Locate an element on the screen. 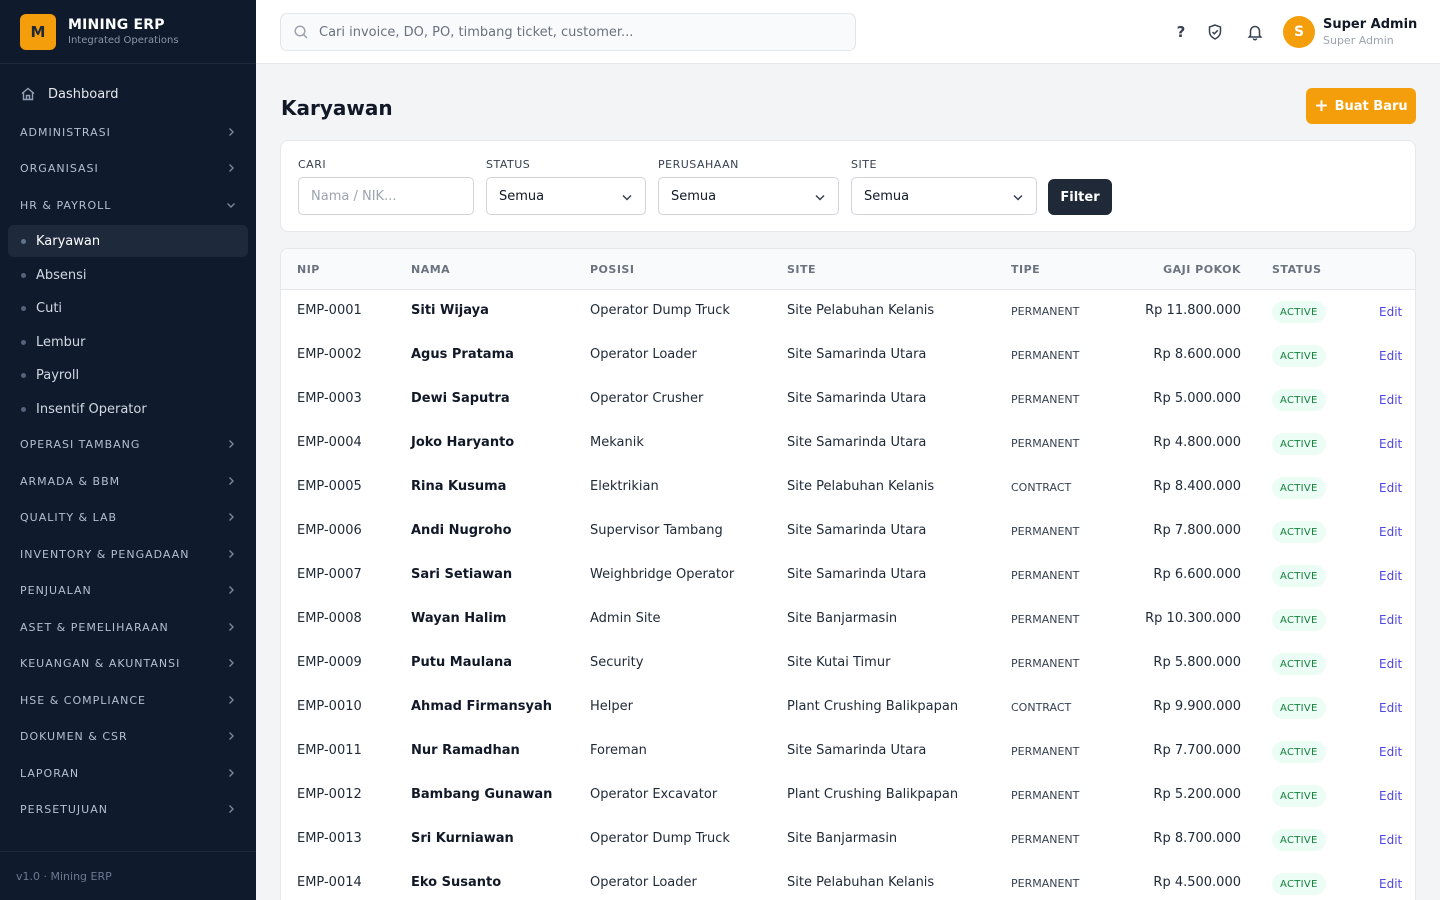  bell-icon is located at coordinates (1255, 32).